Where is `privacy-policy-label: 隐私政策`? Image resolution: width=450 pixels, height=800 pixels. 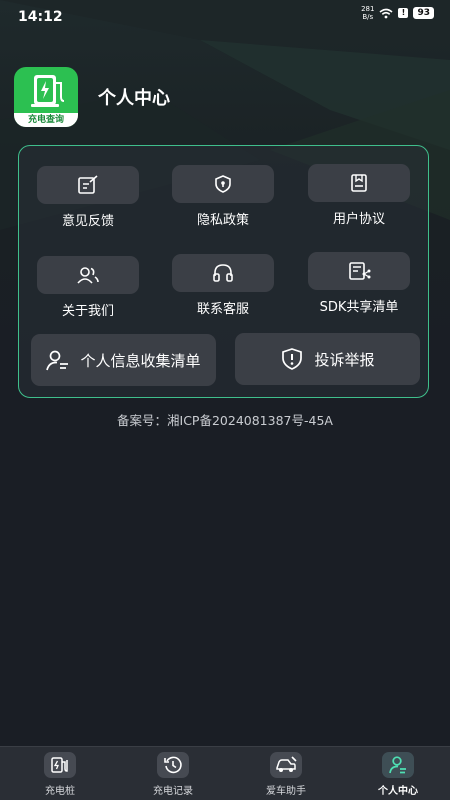 privacy-policy-label: 隐私政策 is located at coordinates (222, 220).